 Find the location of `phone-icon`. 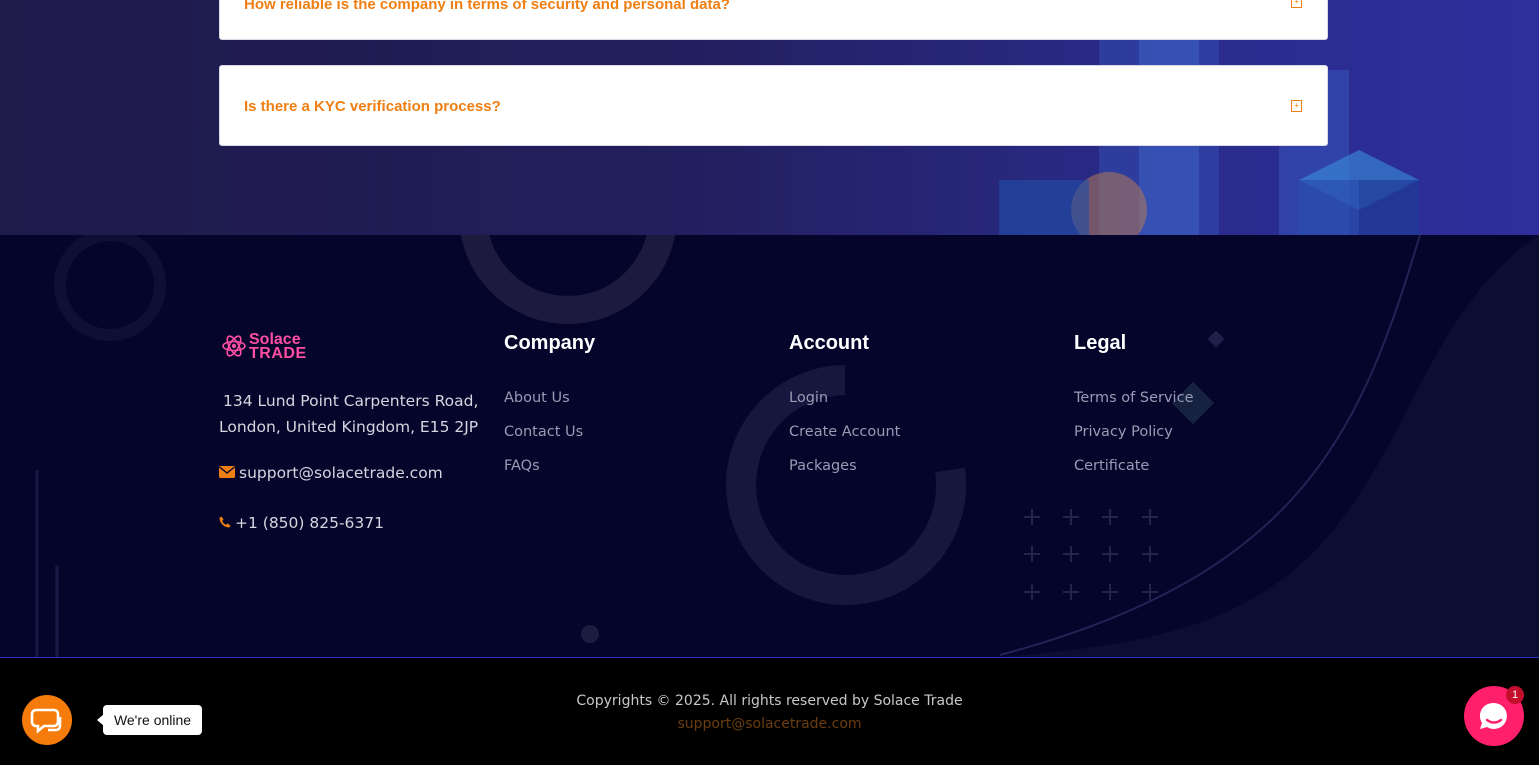

phone-icon is located at coordinates (225, 524).